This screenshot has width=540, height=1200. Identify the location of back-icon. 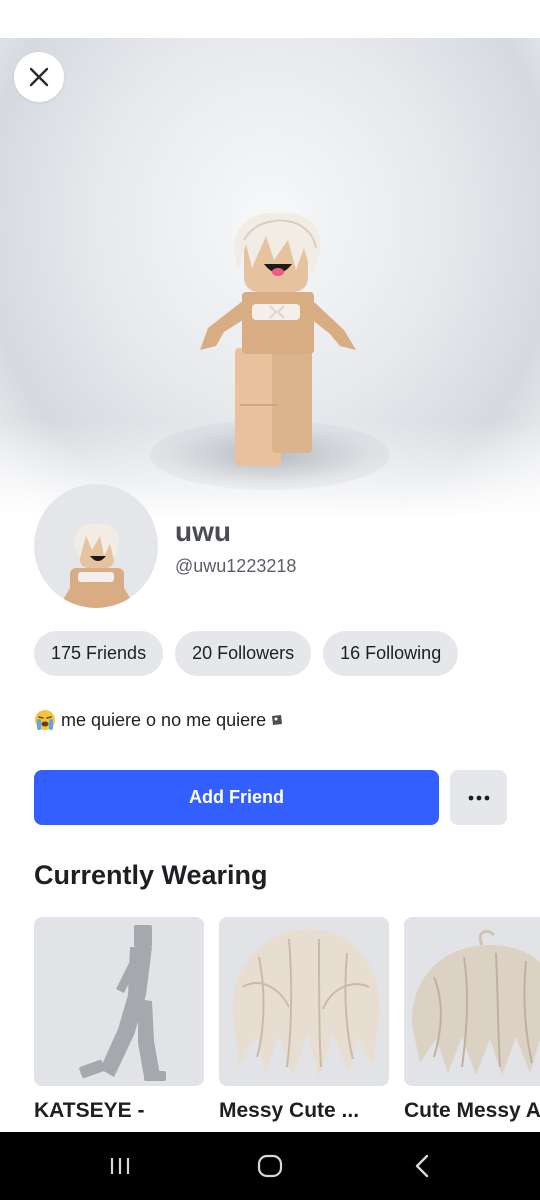
(422, 1166).